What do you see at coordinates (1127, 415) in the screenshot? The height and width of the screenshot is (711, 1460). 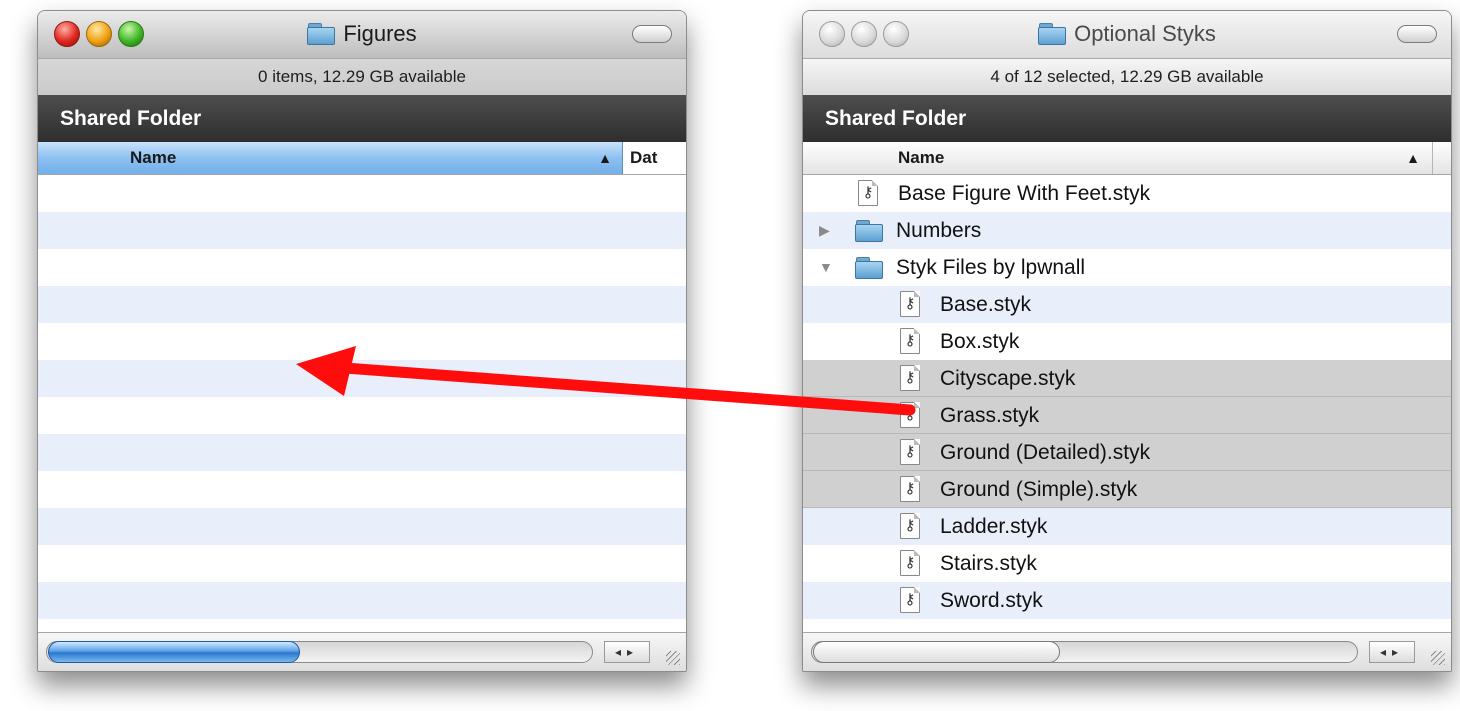 I see `file-row: ⚷ Grass.styk` at bounding box center [1127, 415].